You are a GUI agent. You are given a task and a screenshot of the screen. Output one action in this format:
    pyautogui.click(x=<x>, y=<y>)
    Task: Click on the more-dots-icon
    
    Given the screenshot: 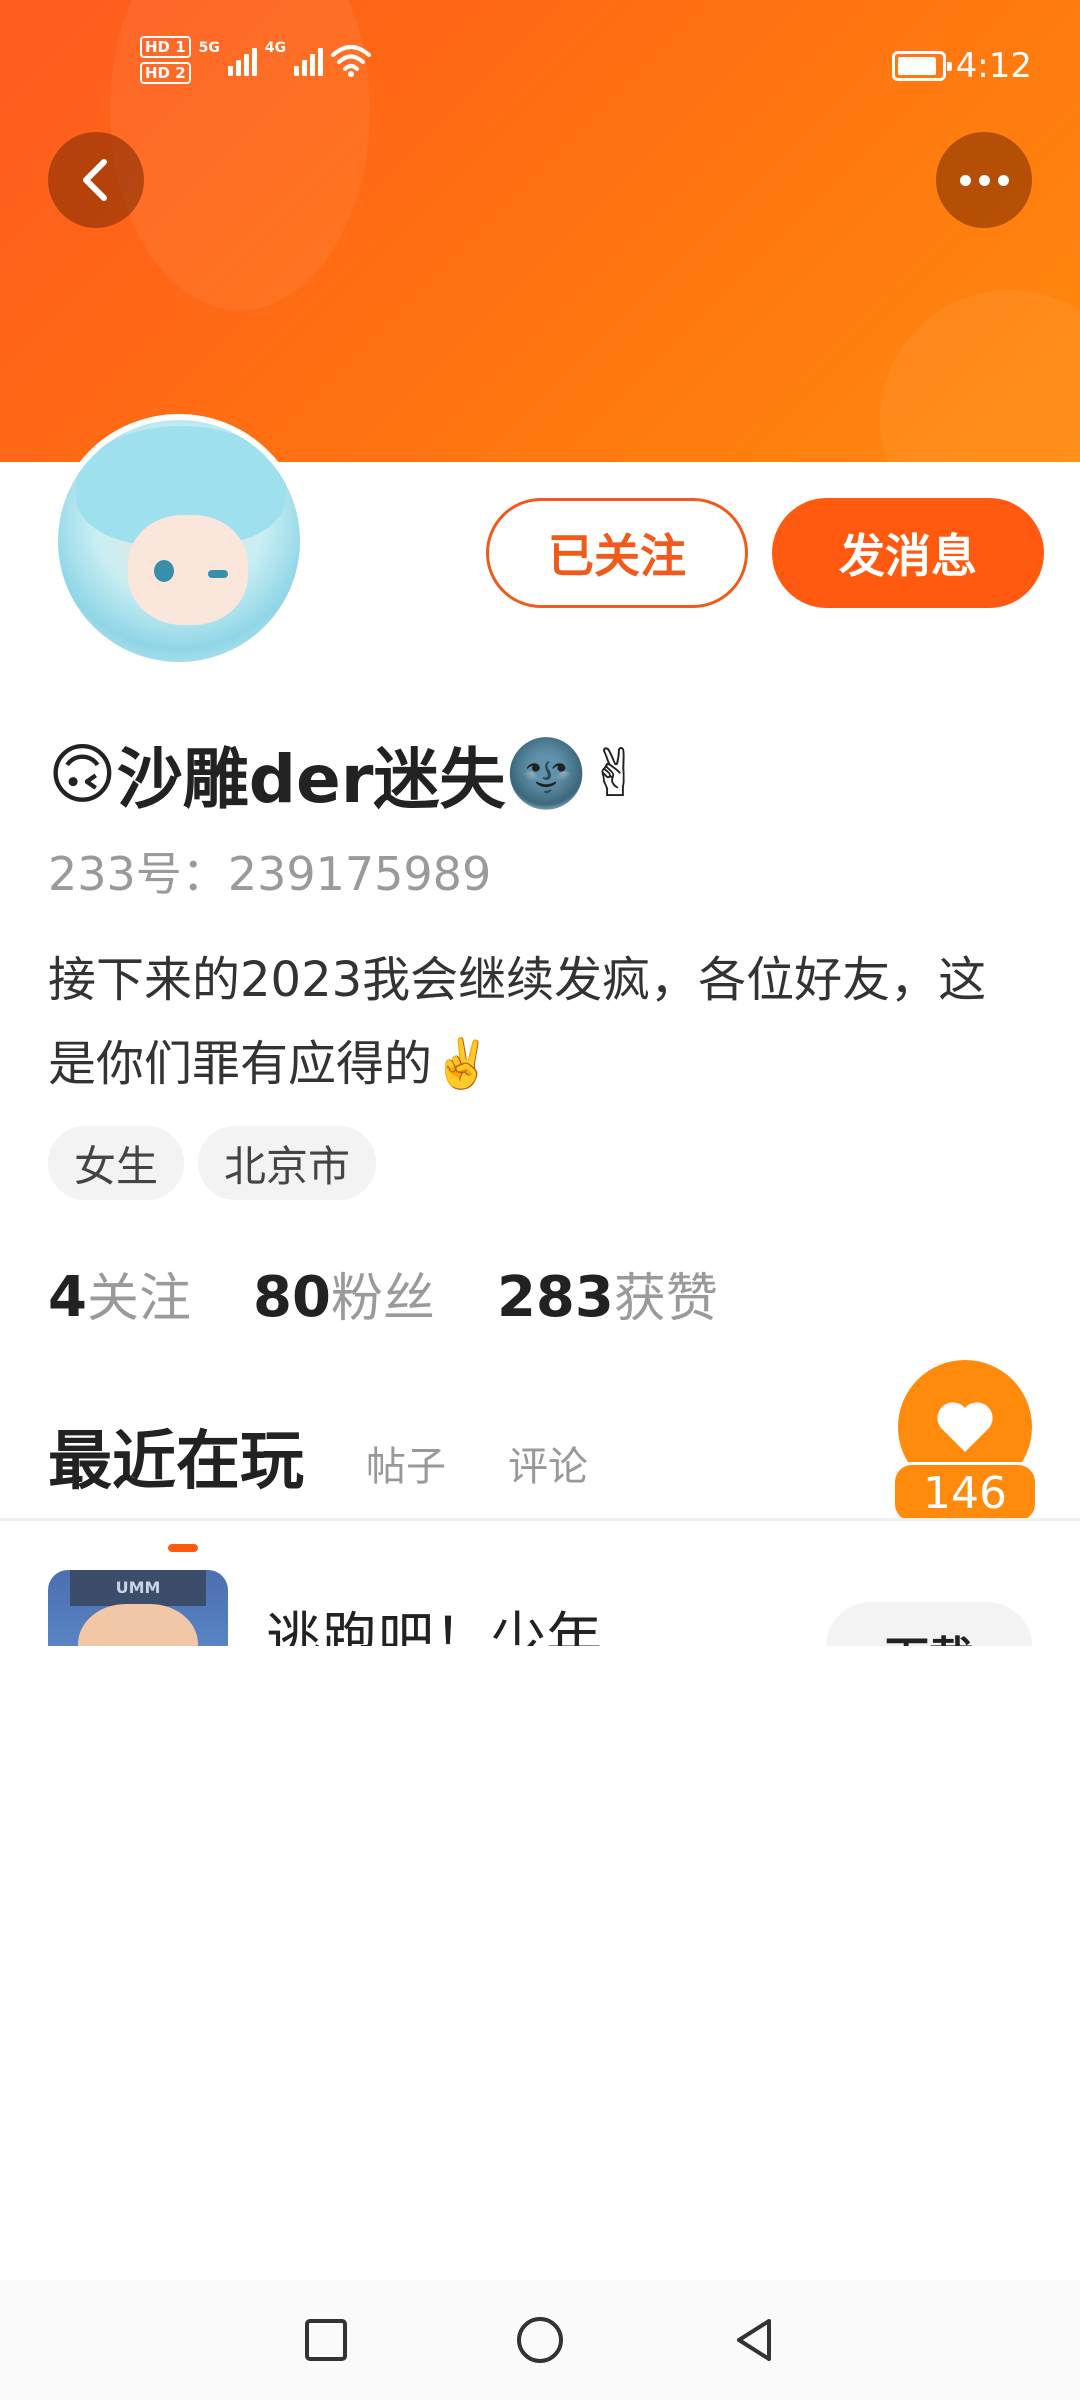 What is the action you would take?
    pyautogui.click(x=984, y=180)
    